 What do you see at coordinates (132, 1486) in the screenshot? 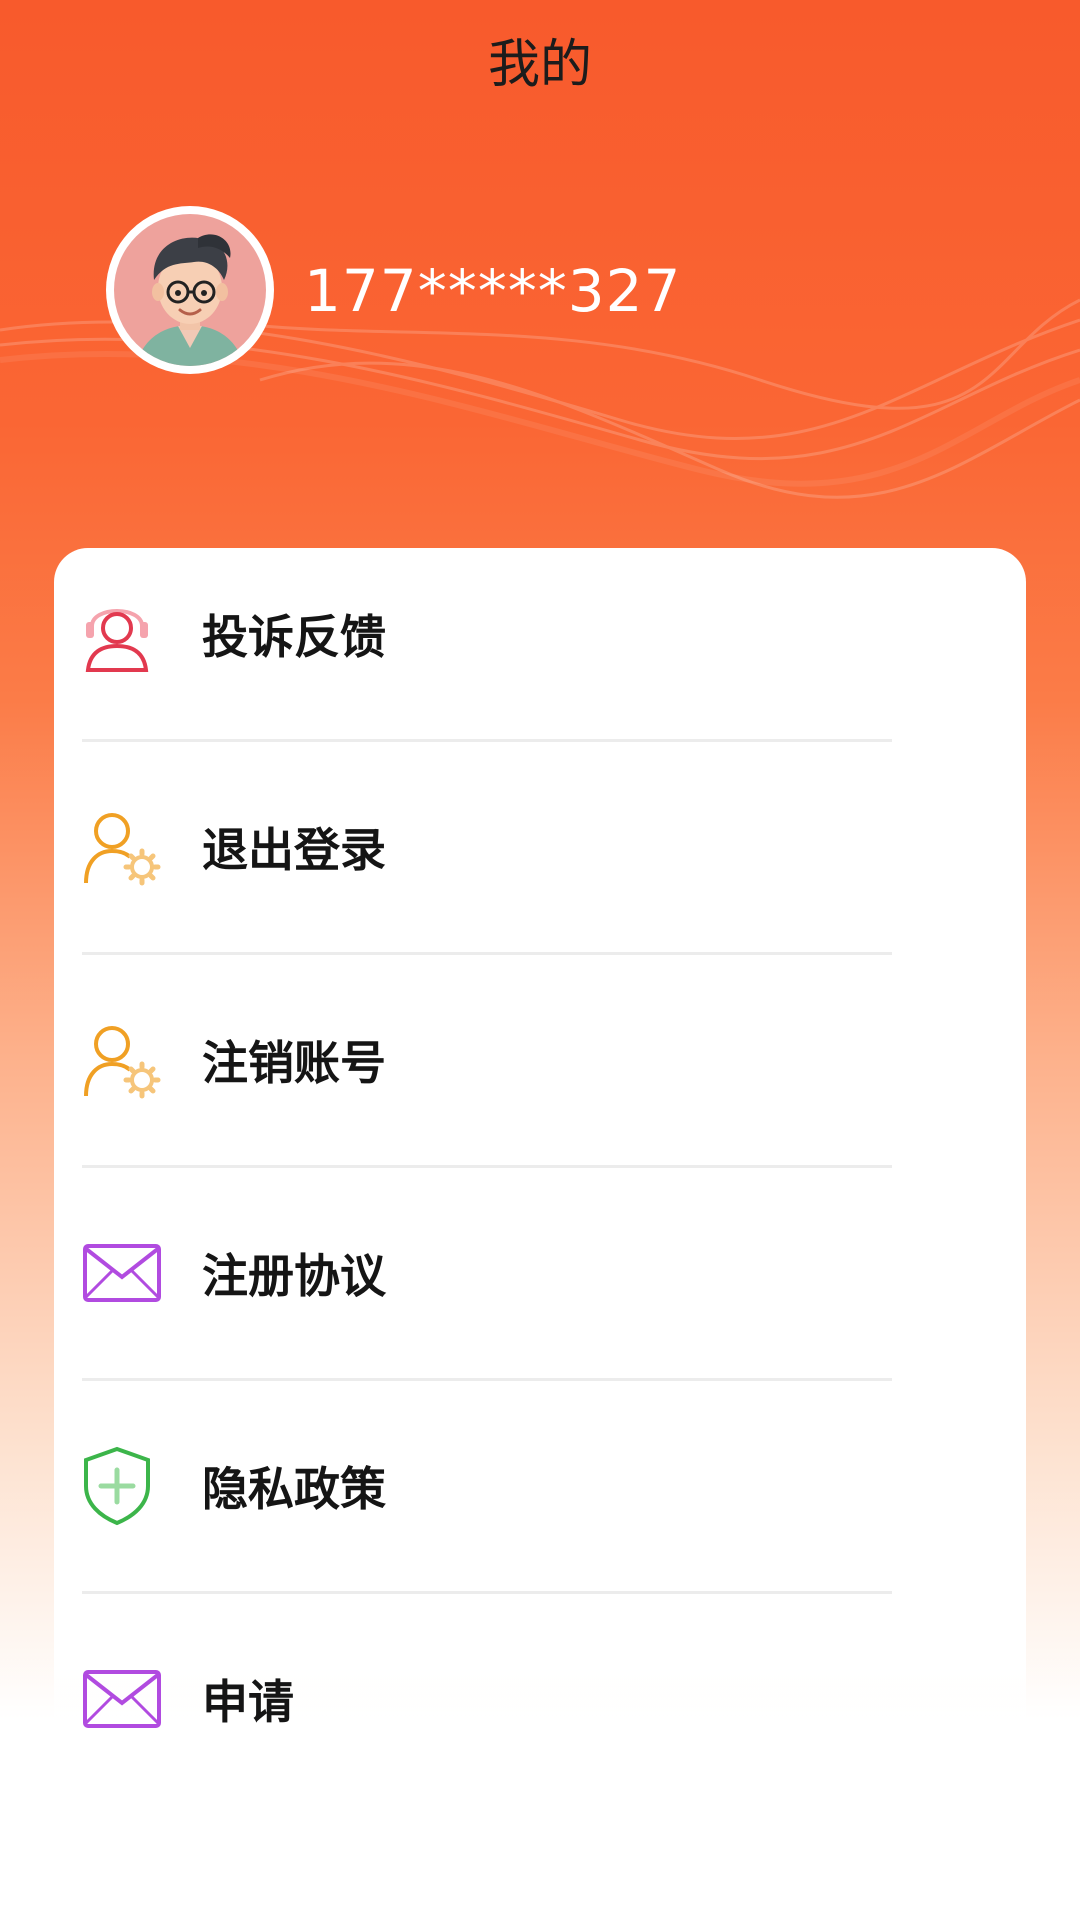
I see `shield-plus-icon` at bounding box center [132, 1486].